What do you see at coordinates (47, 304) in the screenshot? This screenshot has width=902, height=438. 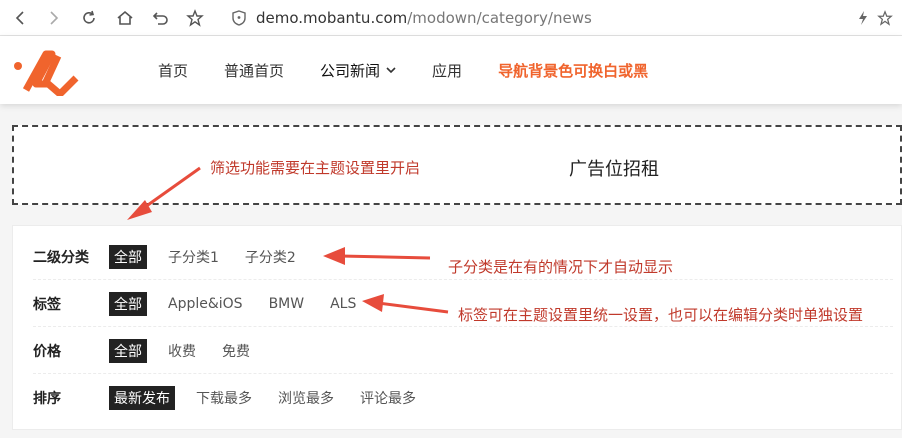 I see `filter-label: 标签` at bounding box center [47, 304].